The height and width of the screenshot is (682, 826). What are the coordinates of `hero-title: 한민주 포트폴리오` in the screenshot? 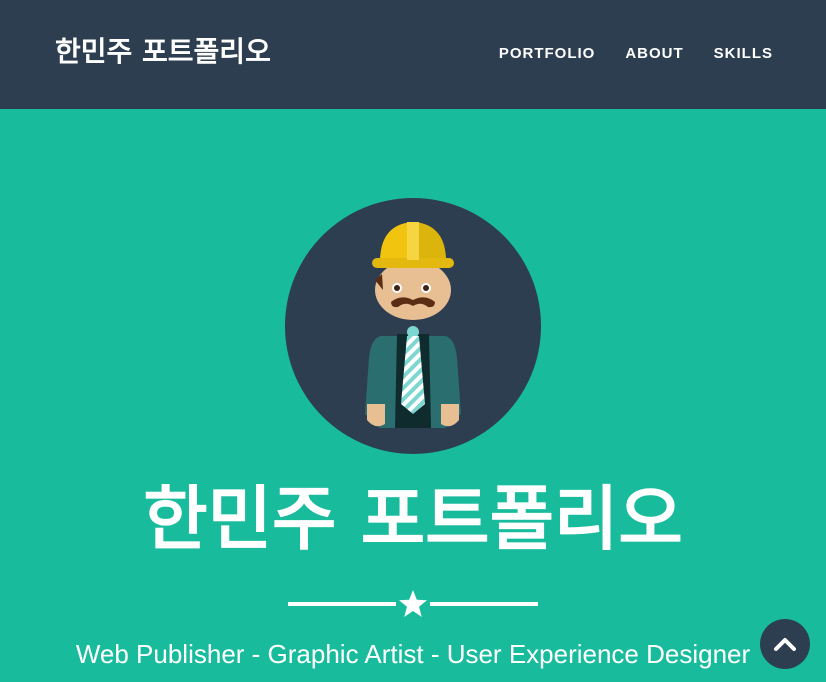 It's located at (413, 519).